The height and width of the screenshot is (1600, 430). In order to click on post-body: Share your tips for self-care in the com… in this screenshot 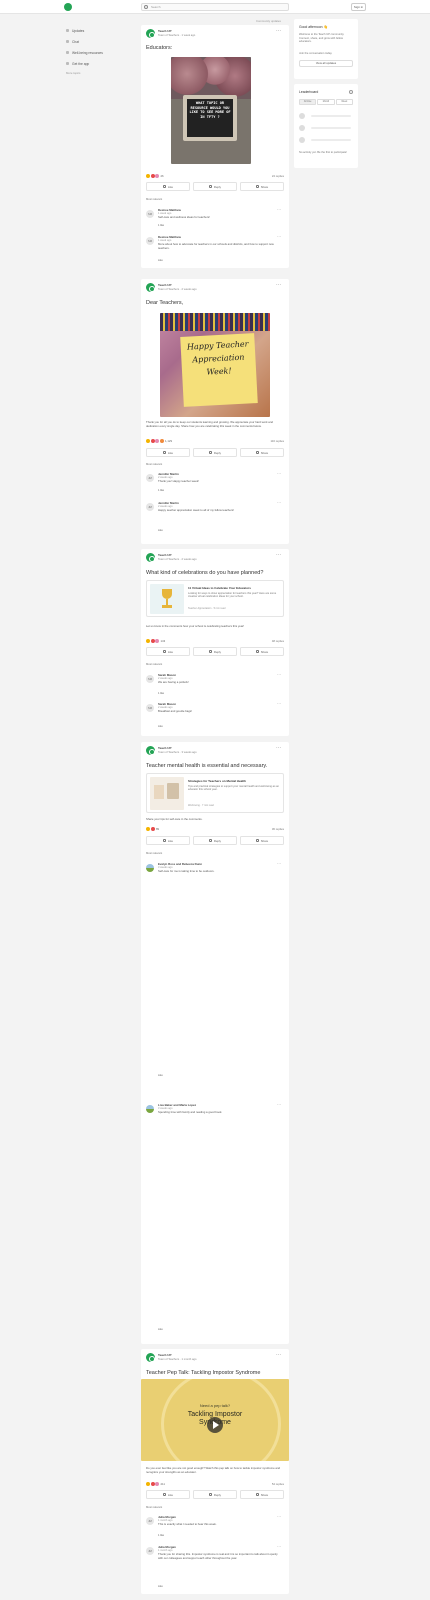, I will do `click(174, 819)`.